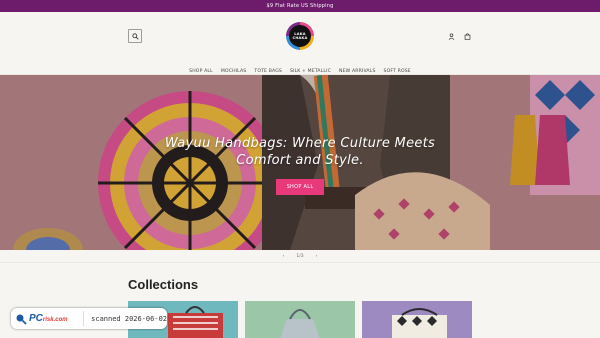 The image size is (600, 338). Describe the element at coordinates (300, 143) in the screenshot. I see `hero-heading-line-1: Wayuu Handbags: Where Culture Meets` at that location.